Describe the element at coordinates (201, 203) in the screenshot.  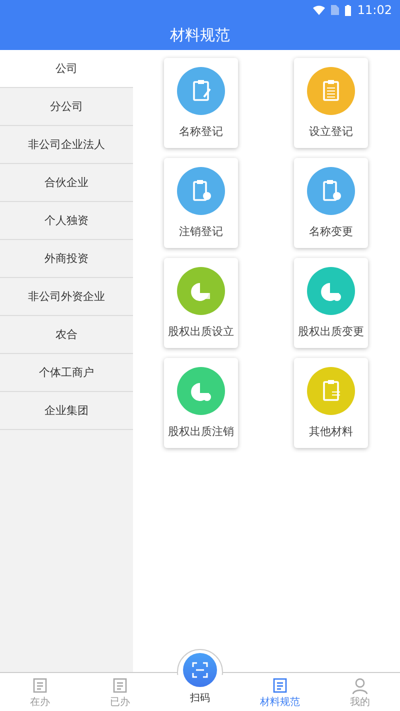
I see `material-card: 注销登记` at that location.